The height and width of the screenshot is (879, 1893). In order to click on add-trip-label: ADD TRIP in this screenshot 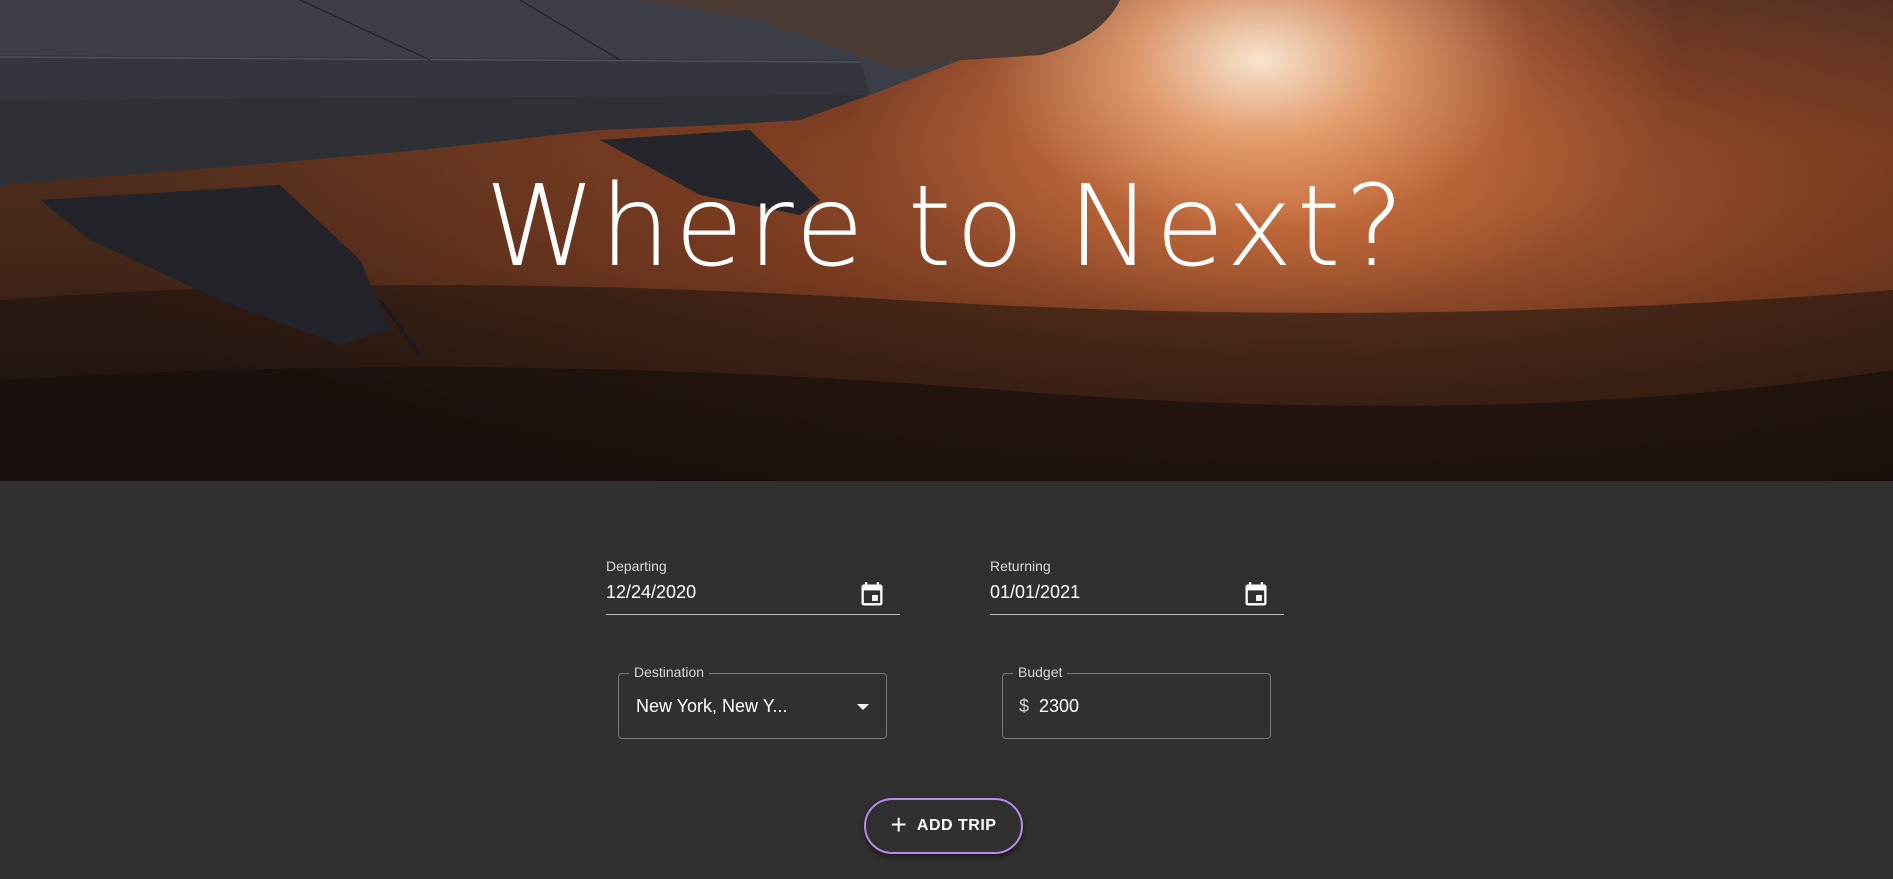, I will do `click(956, 825)`.